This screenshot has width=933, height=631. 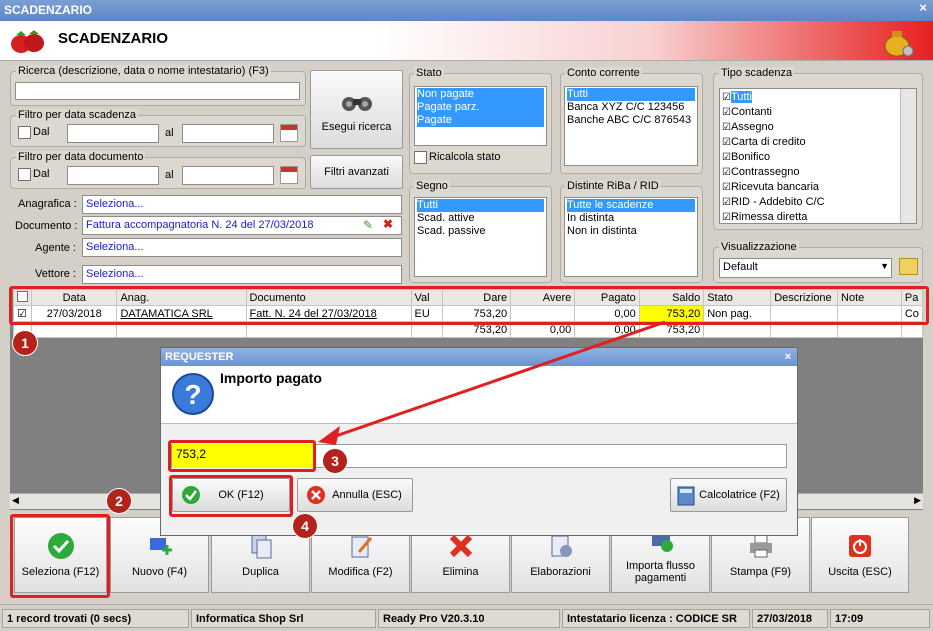 What do you see at coordinates (95, 618) in the screenshot?
I see `status-records: 1 record trovati (0 secs)` at bounding box center [95, 618].